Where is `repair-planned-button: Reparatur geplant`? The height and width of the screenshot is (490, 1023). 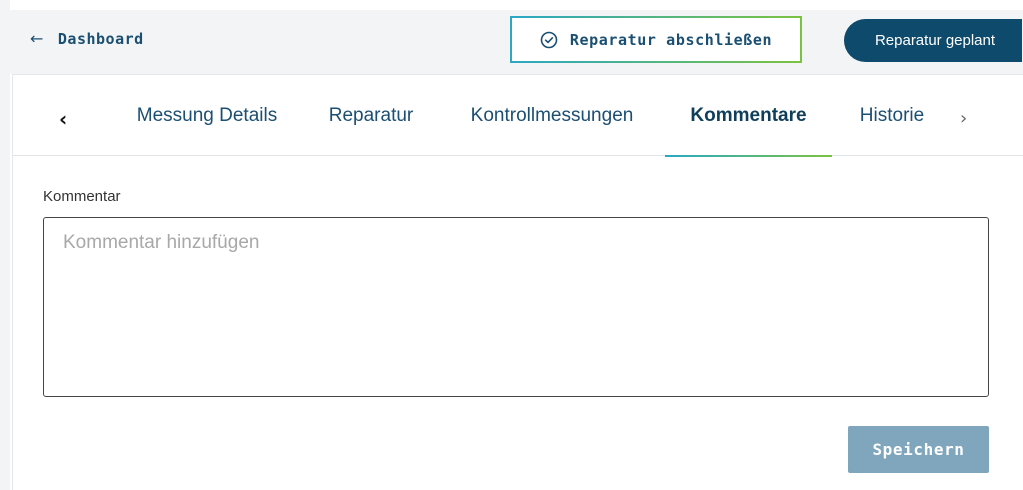
repair-planned-button: Reparatur geplant is located at coordinates (933, 40).